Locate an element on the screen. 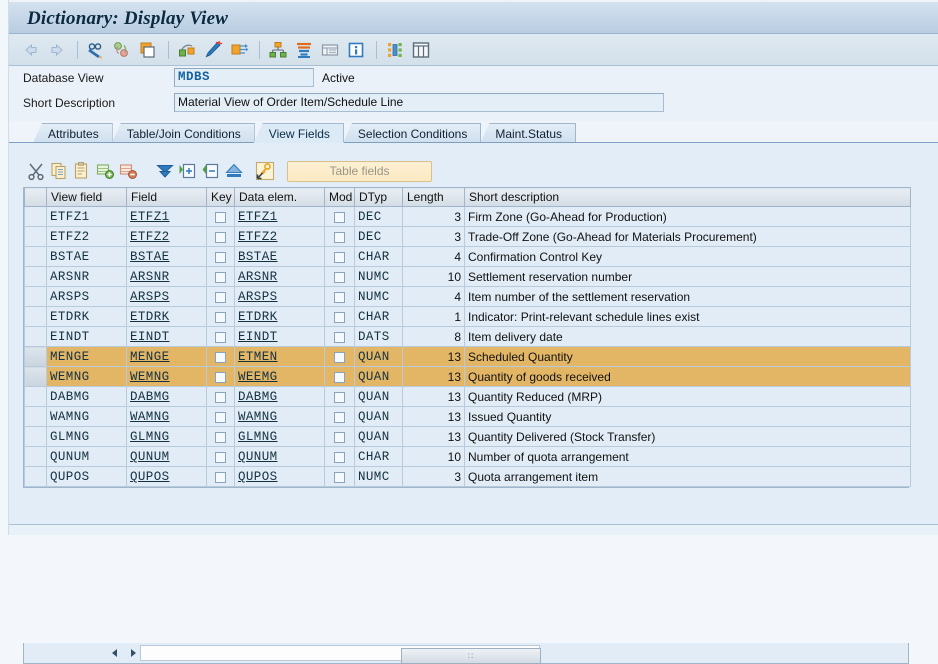  table-contents-icon is located at coordinates (330, 50).